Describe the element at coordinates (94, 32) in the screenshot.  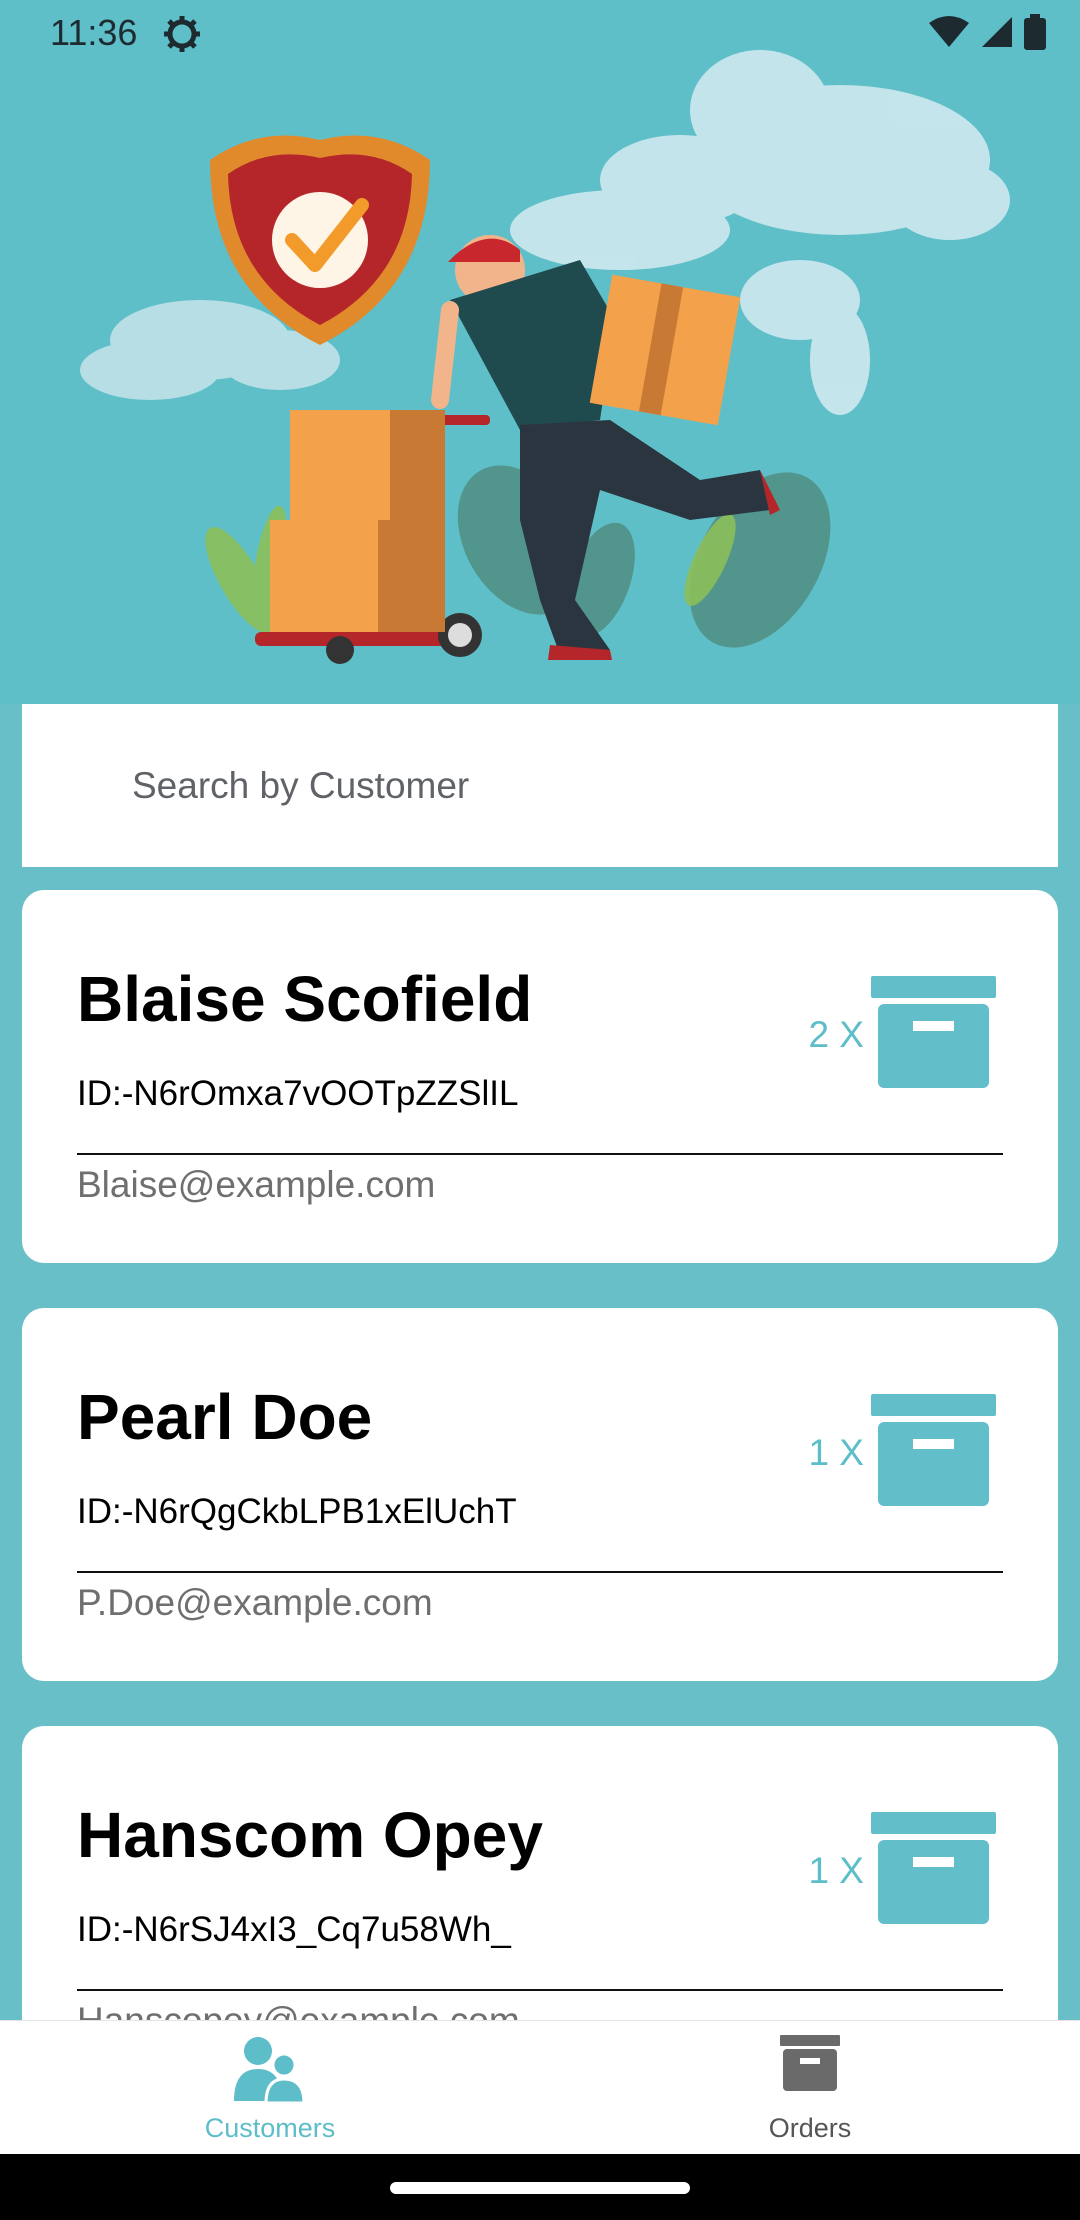
I see `status-time: 11:36` at that location.